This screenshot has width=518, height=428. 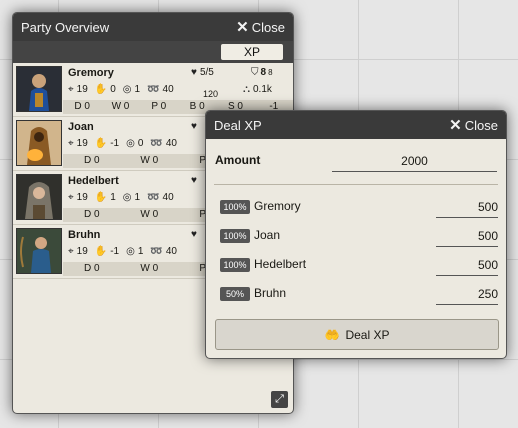 What do you see at coordinates (238, 125) in the screenshot?
I see `deal-xp-title: Deal XP` at bounding box center [238, 125].